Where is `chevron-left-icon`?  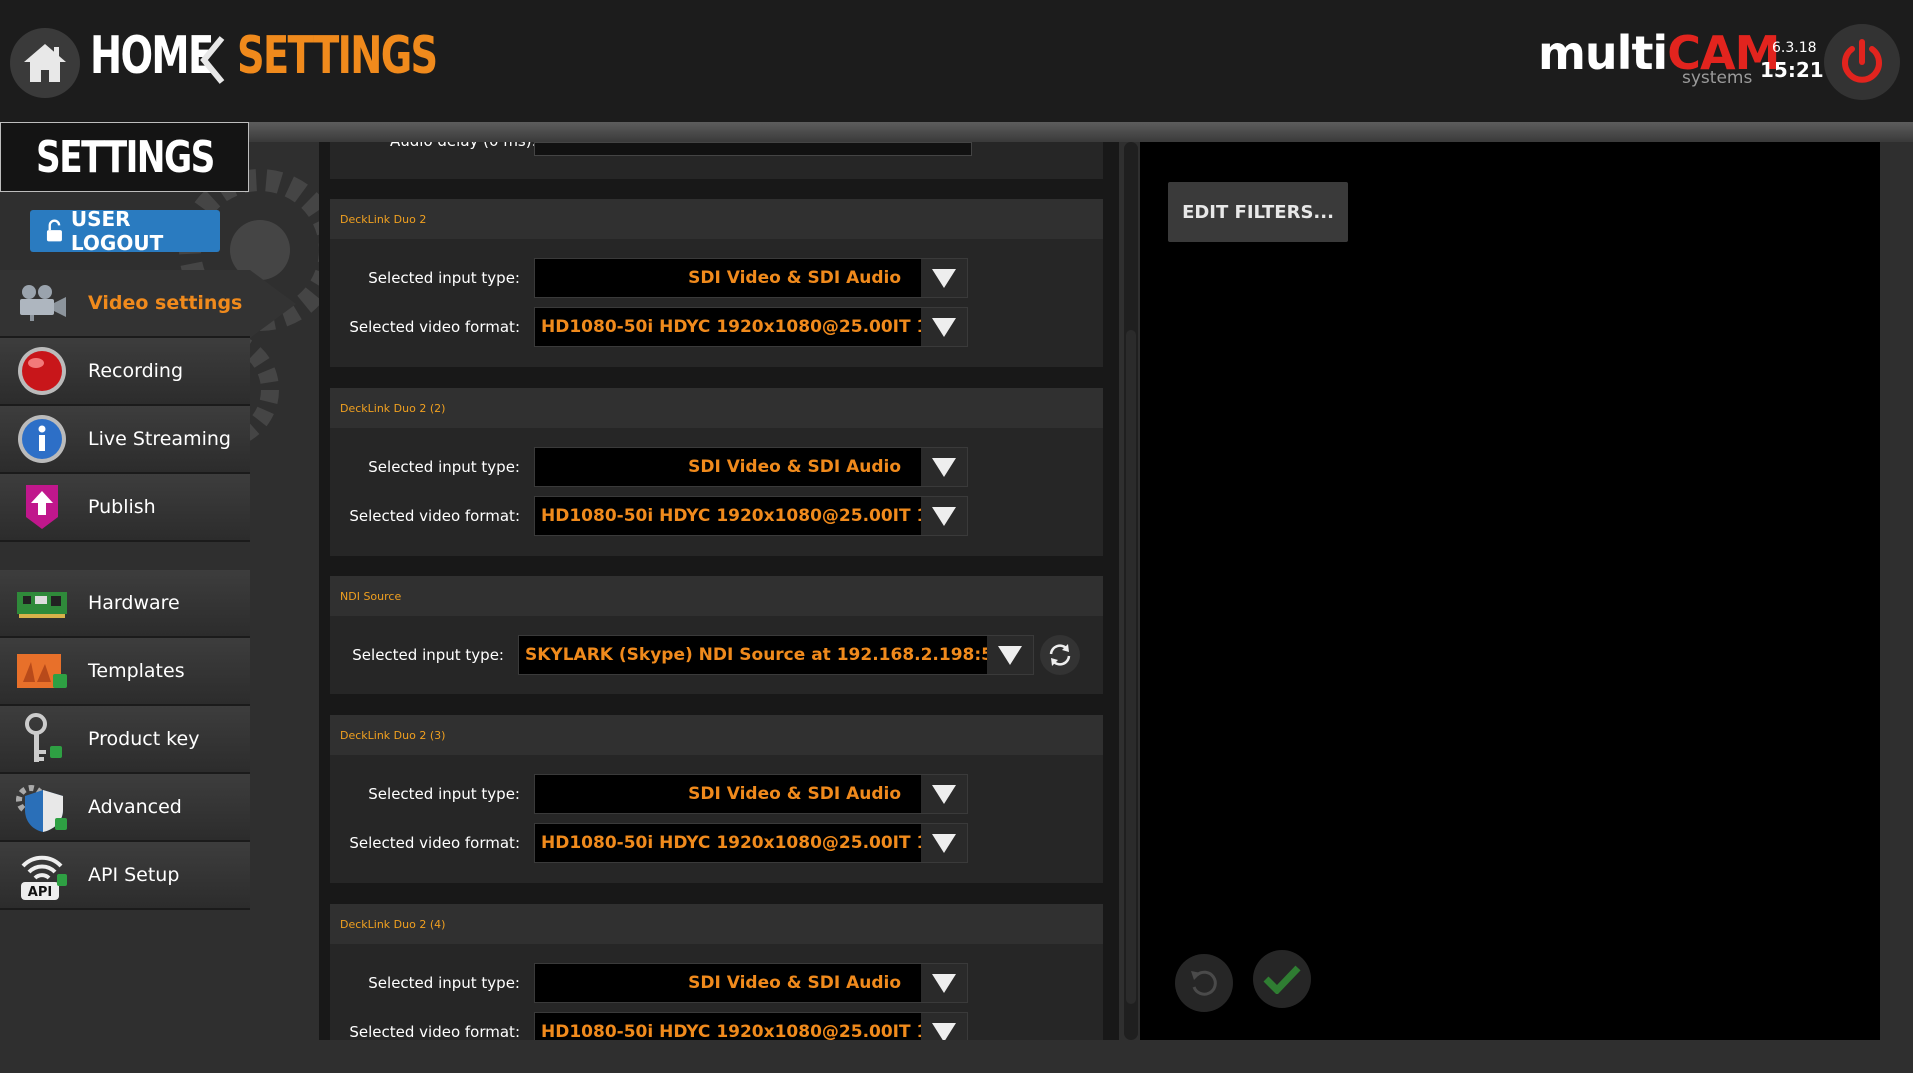
chevron-left-icon is located at coordinates (212, 60).